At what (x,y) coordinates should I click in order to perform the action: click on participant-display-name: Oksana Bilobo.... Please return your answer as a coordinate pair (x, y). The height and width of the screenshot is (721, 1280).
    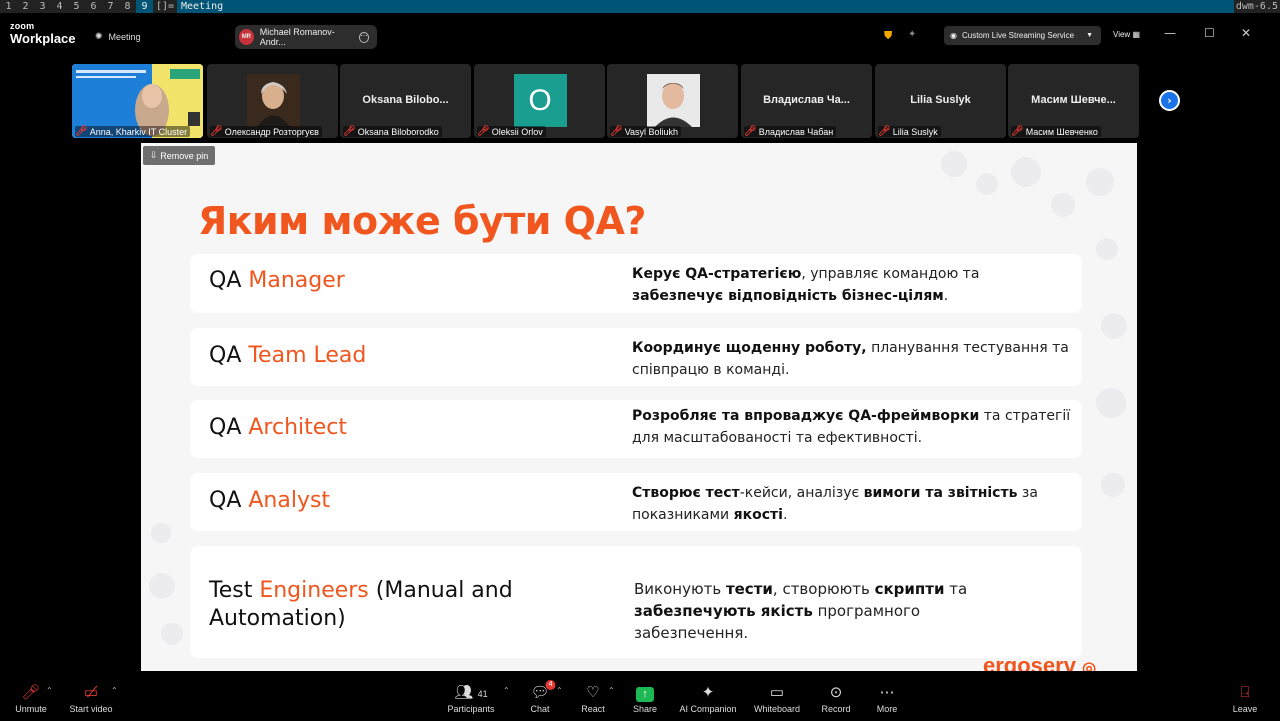
    Looking at the image, I should click on (405, 100).